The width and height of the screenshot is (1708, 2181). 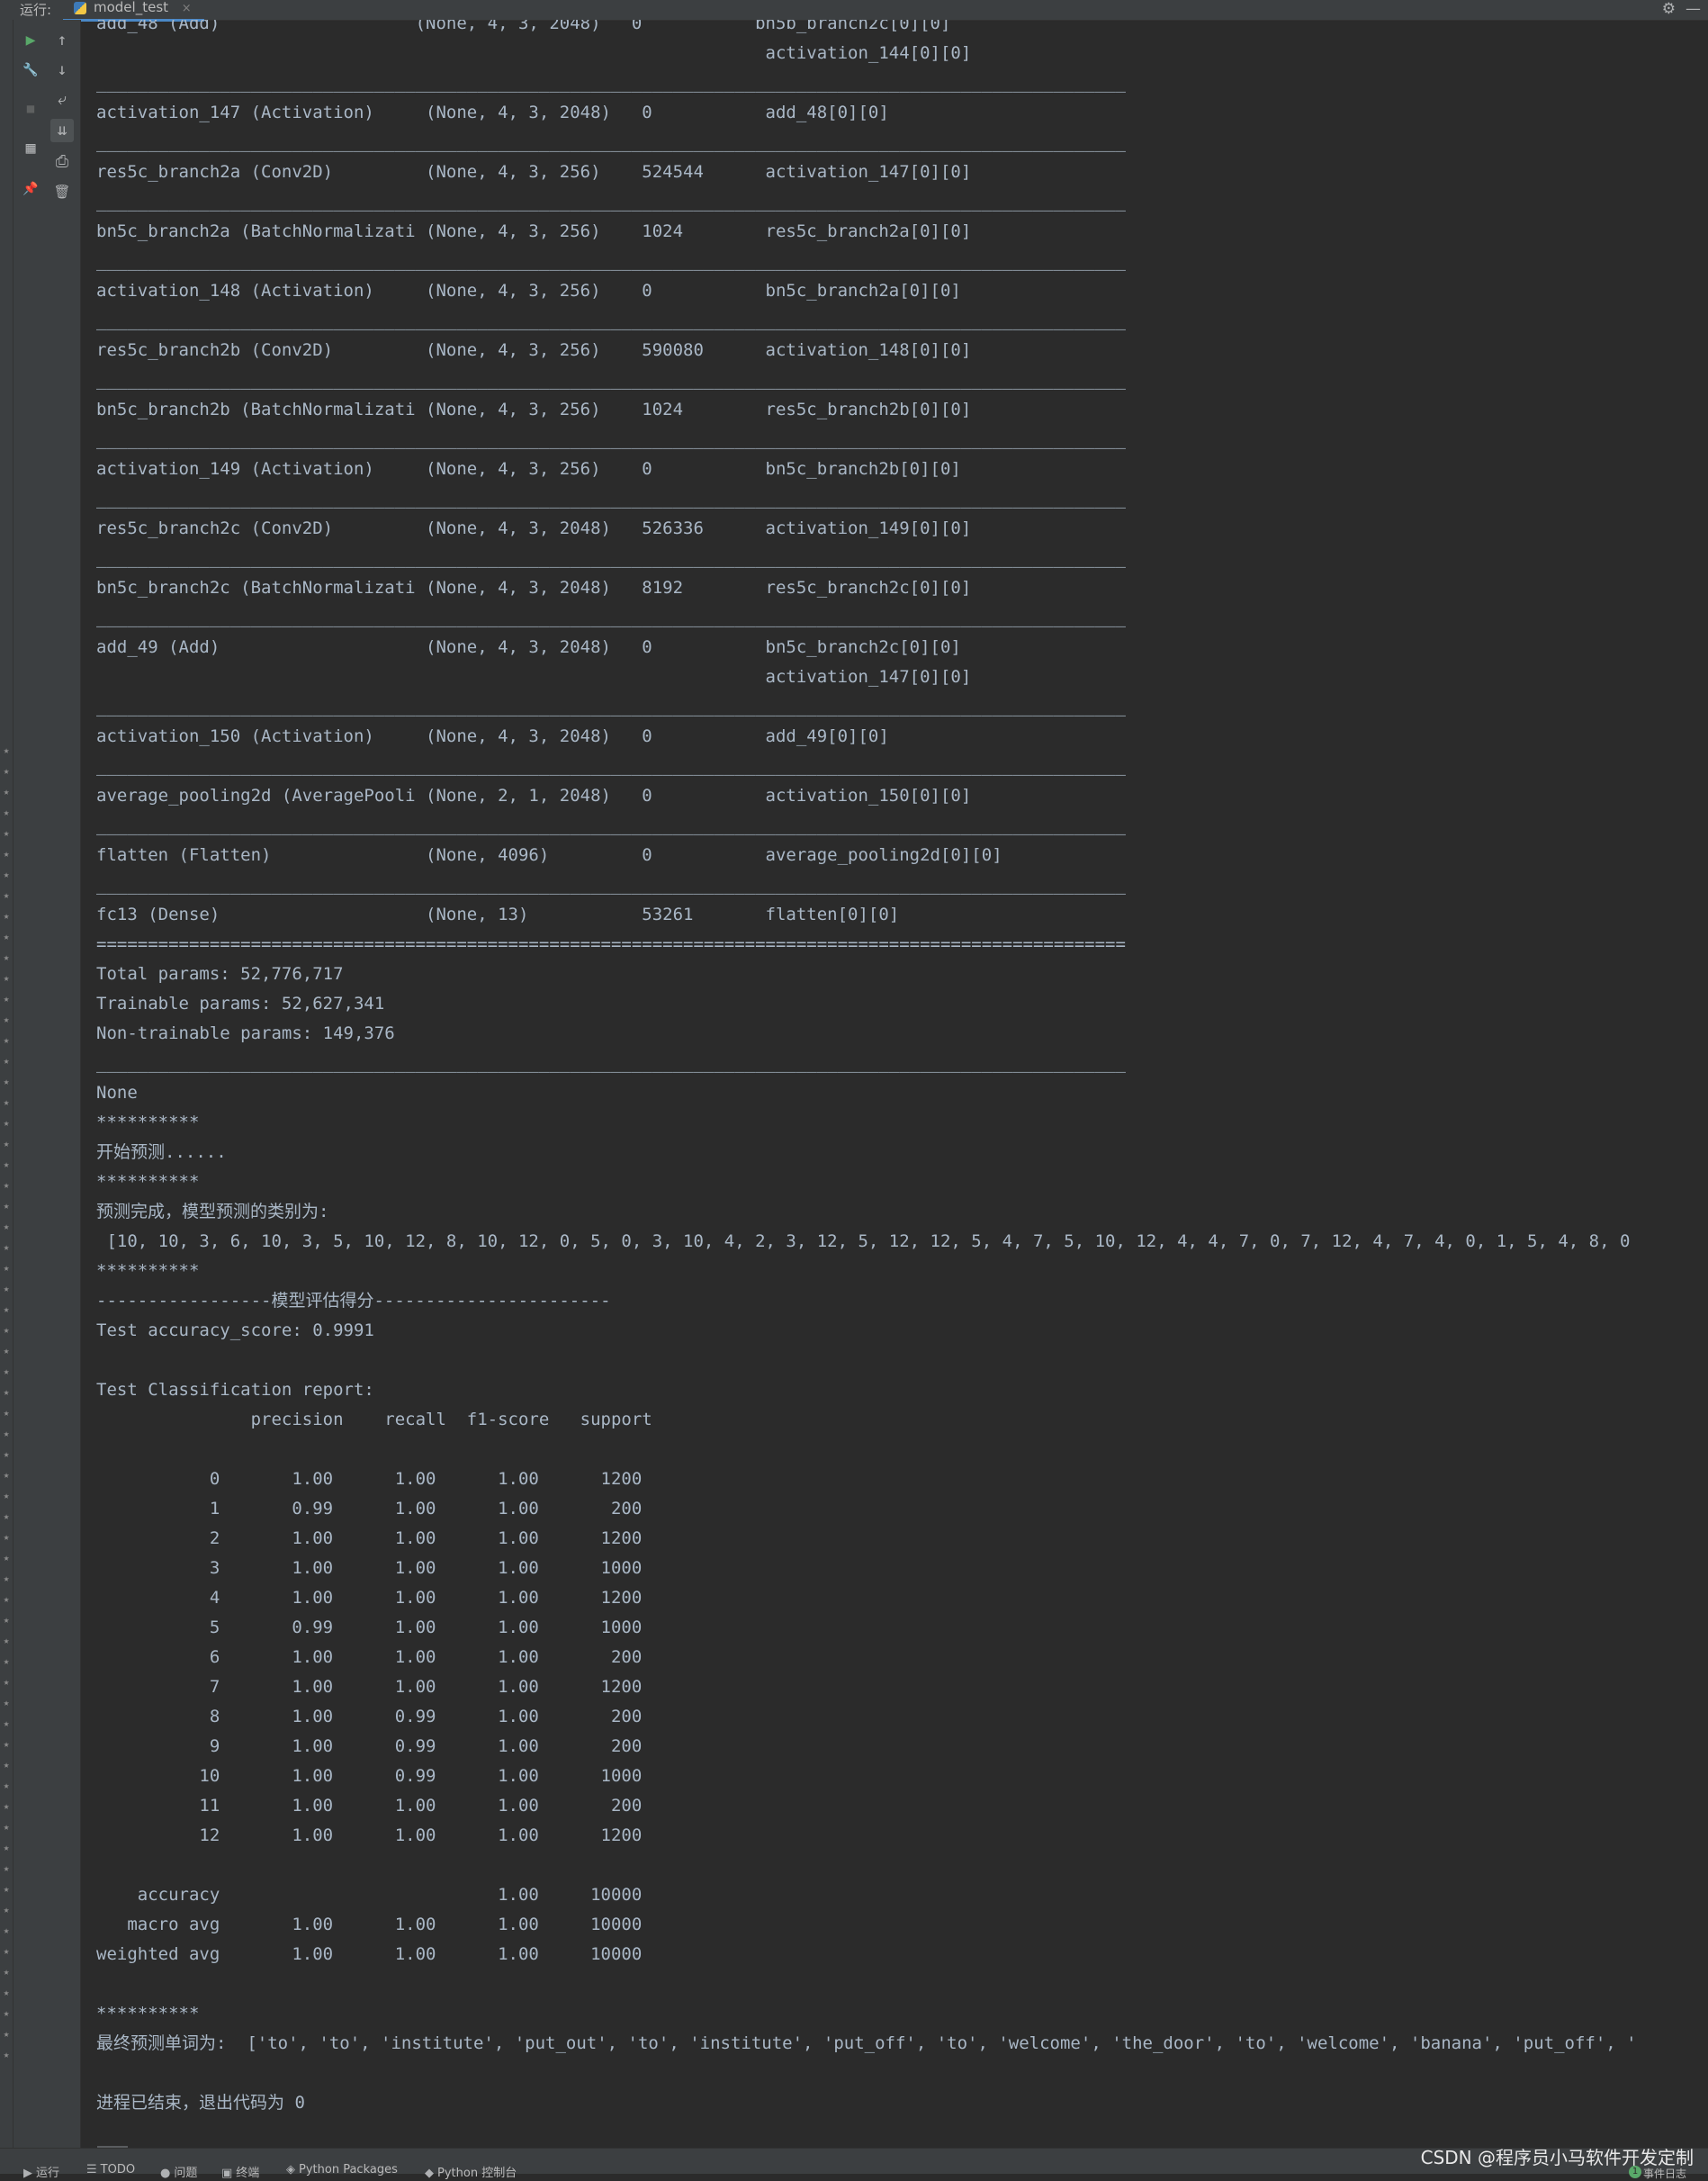 What do you see at coordinates (62, 70) in the screenshot?
I see `down-arrow-icon: ↓` at bounding box center [62, 70].